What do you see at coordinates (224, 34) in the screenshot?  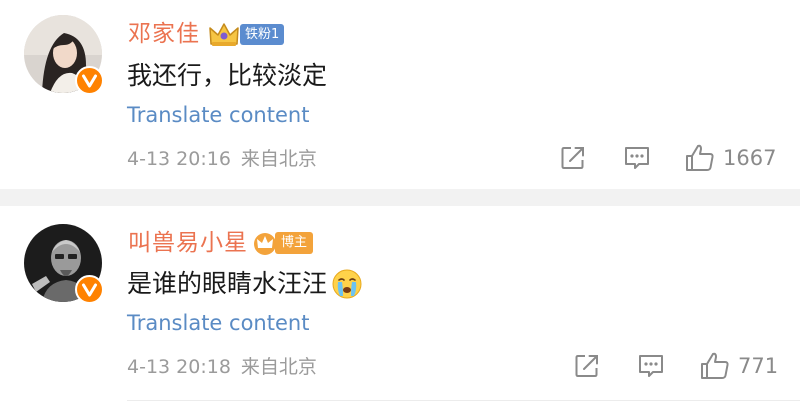 I see `crown-icon` at bounding box center [224, 34].